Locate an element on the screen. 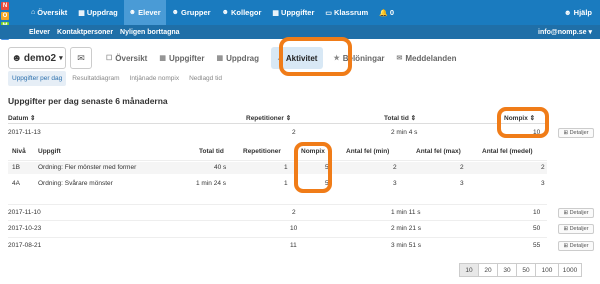  tab-label: Uppgifter is located at coordinates (186, 58).